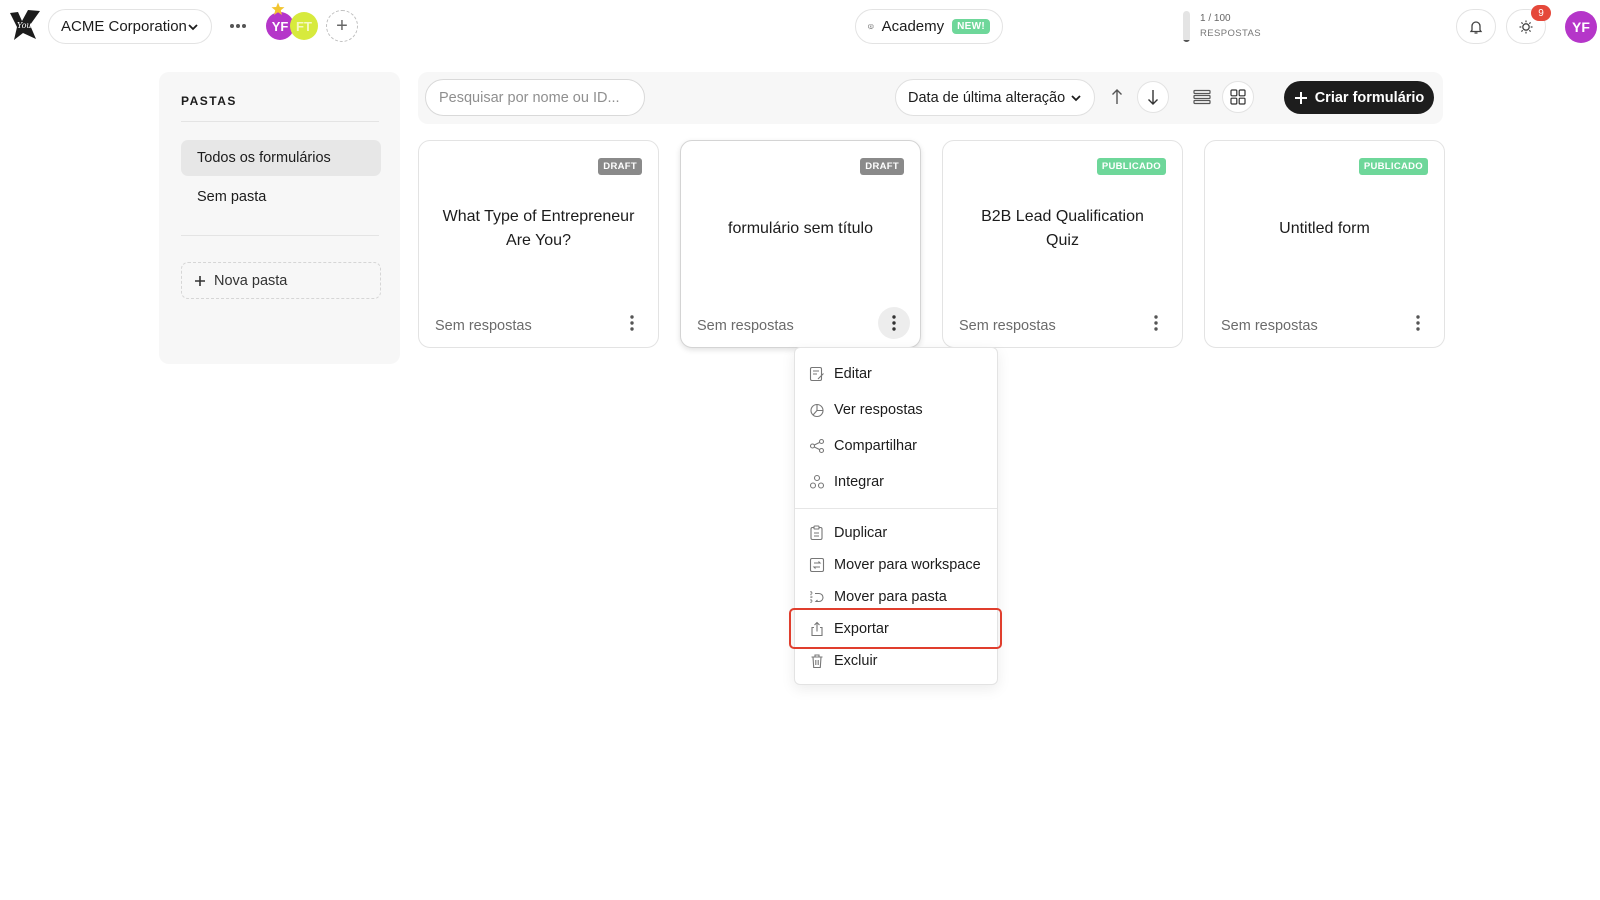 The height and width of the screenshot is (900, 1600). What do you see at coordinates (817, 481) in the screenshot?
I see `integrate-icon` at bounding box center [817, 481].